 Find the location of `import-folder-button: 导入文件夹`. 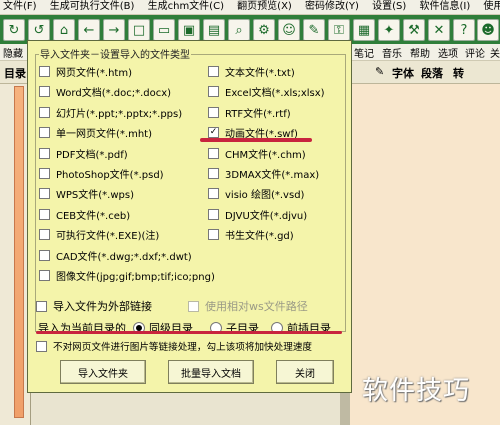

import-folder-button: 导入文件夹 is located at coordinates (103, 372).